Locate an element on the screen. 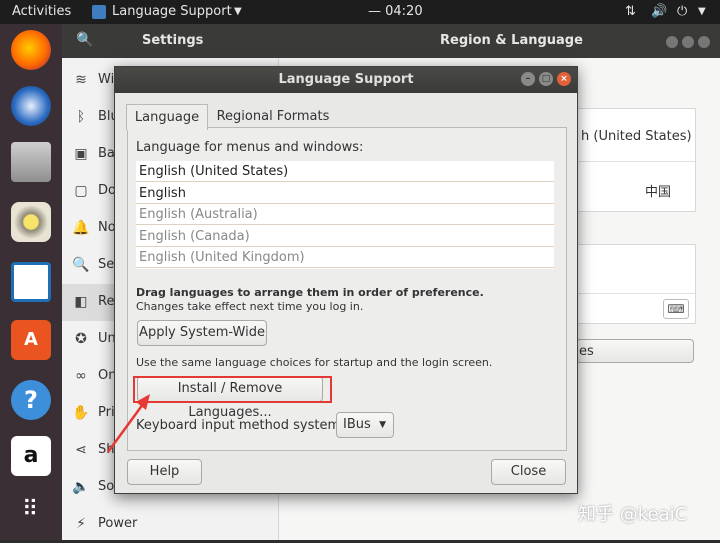  activities-button: Activities is located at coordinates (41, 11).